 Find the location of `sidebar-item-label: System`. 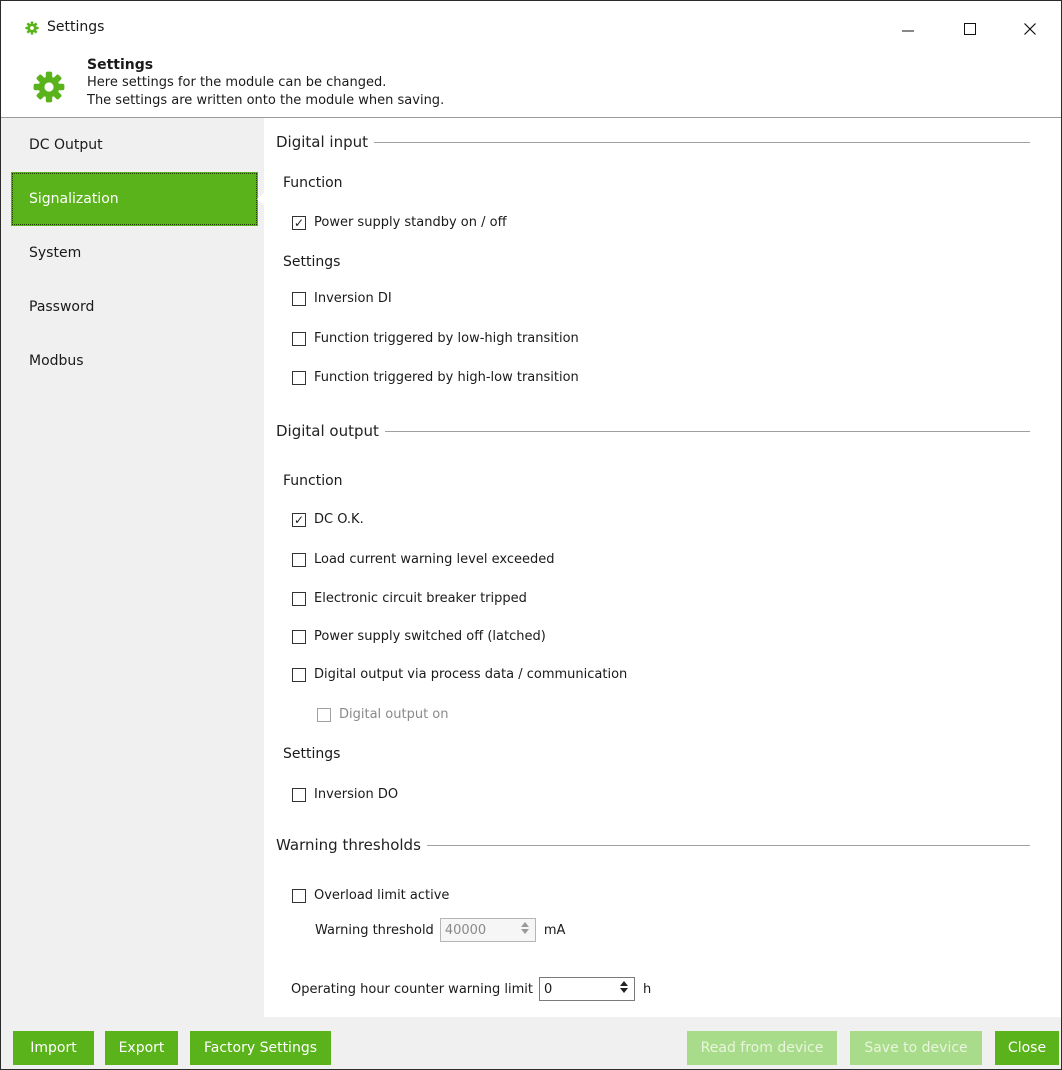

sidebar-item-label: System is located at coordinates (55, 253).